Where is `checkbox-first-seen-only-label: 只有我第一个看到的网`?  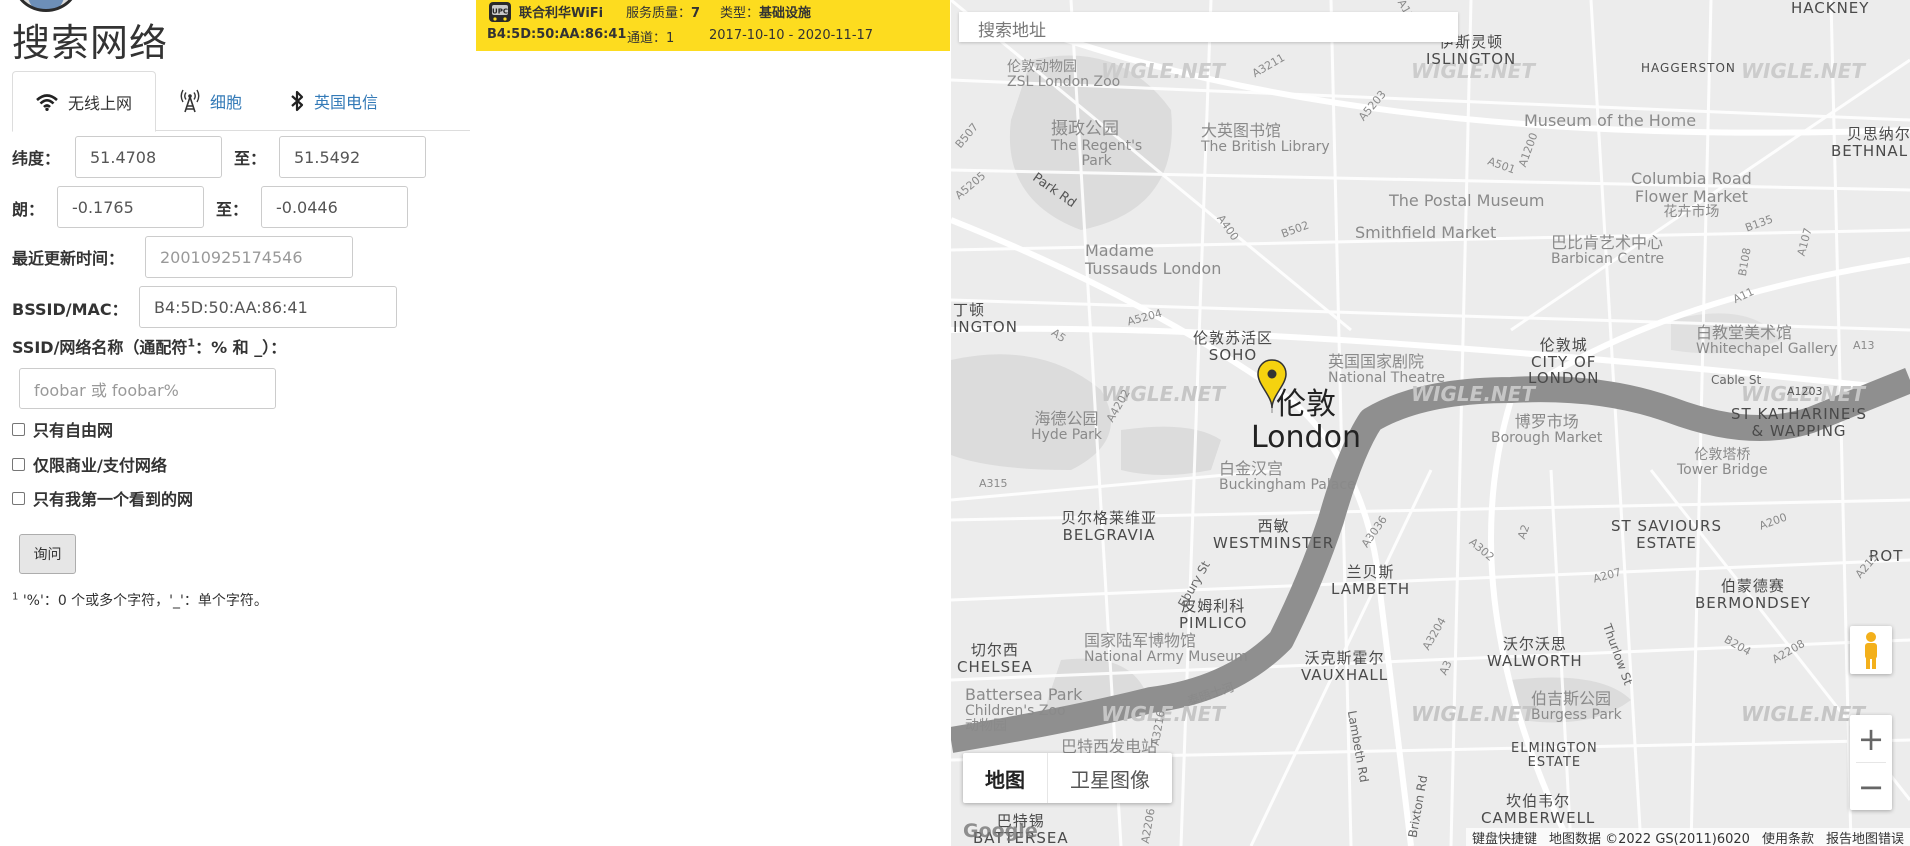 checkbox-first-seen-only-label: 只有我第一个看到的网 is located at coordinates (113, 499).